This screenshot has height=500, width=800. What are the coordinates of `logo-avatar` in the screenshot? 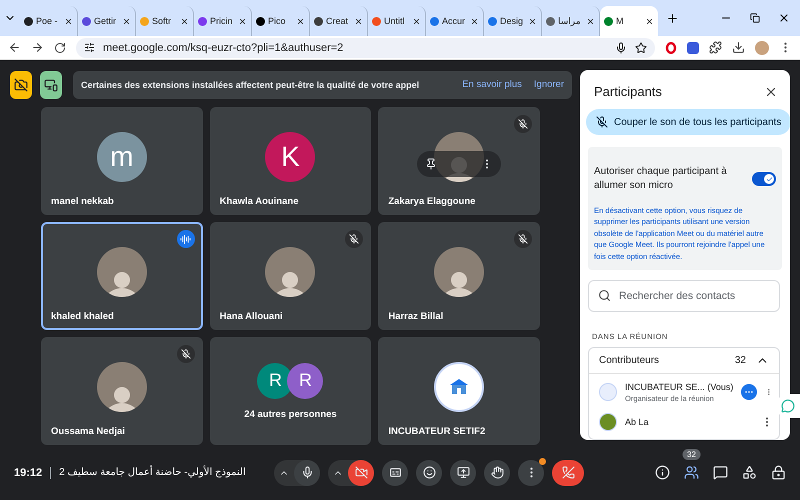 It's located at (459, 387).